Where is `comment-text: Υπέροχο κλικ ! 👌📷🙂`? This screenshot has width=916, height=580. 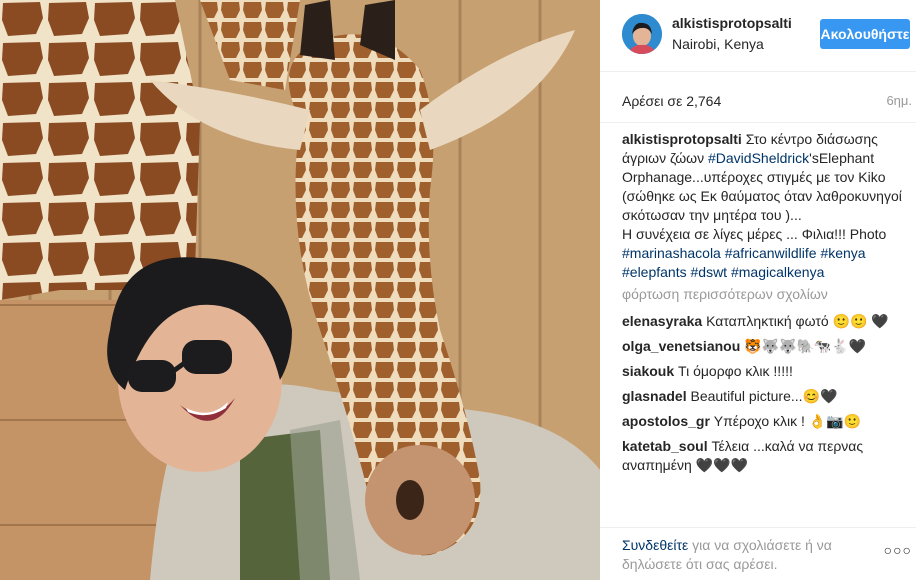 comment-text: Υπέροχο κλικ ! 👌📷🙂 is located at coordinates (787, 421).